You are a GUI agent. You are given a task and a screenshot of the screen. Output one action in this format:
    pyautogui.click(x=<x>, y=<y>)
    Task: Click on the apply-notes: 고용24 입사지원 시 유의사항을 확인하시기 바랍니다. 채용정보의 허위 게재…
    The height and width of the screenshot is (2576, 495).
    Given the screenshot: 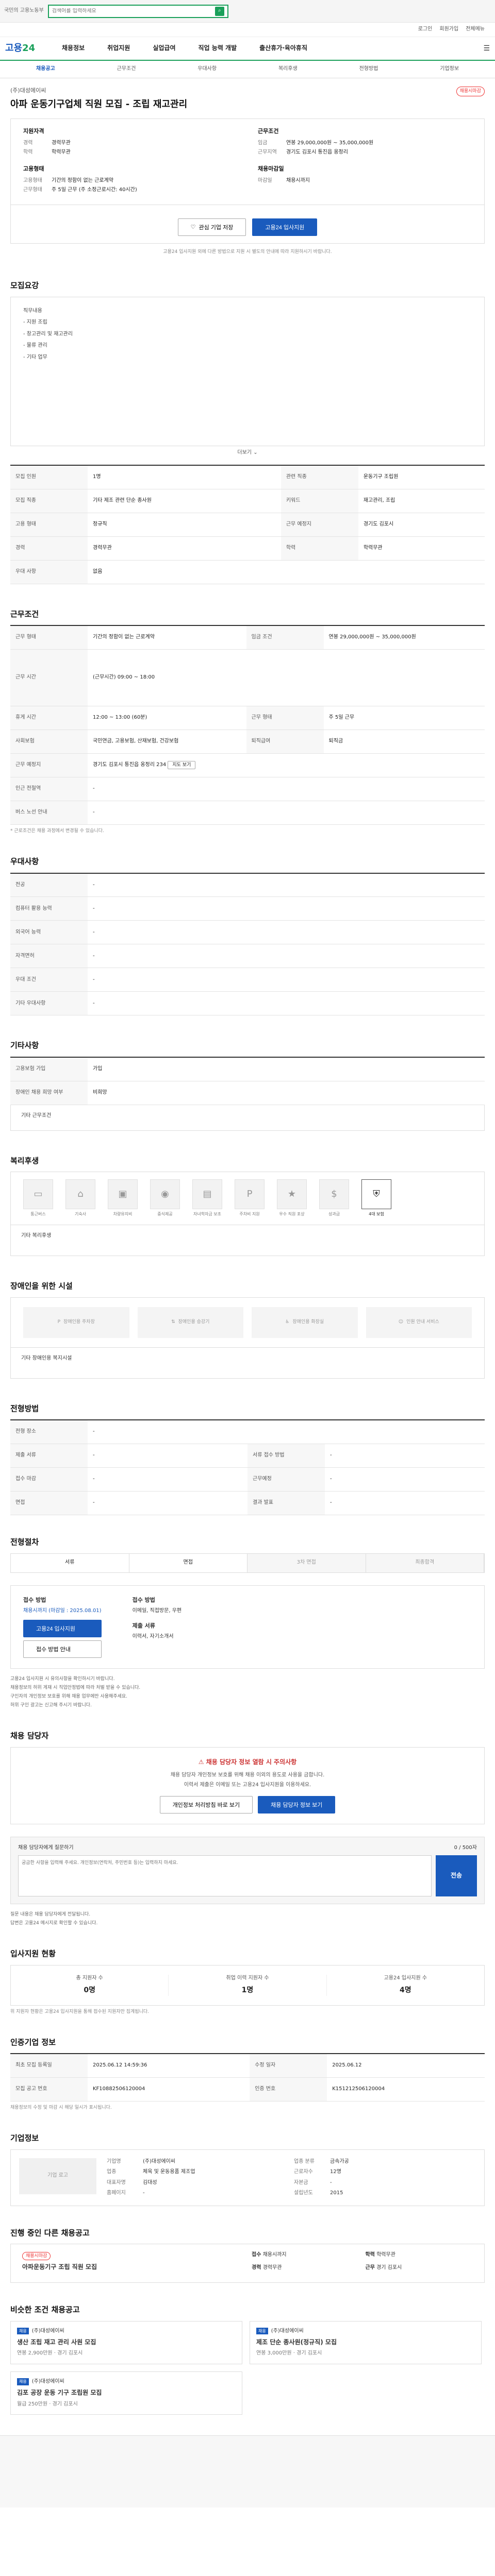 What is the action you would take?
    pyautogui.click(x=75, y=1692)
    